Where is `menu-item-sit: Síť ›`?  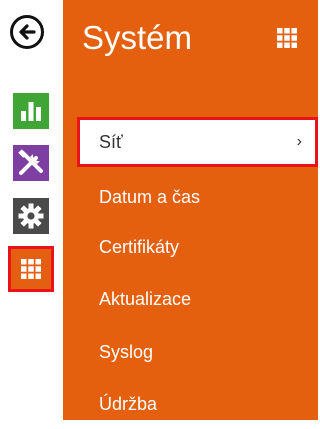
menu-item-sit: Síť › is located at coordinates (197, 142).